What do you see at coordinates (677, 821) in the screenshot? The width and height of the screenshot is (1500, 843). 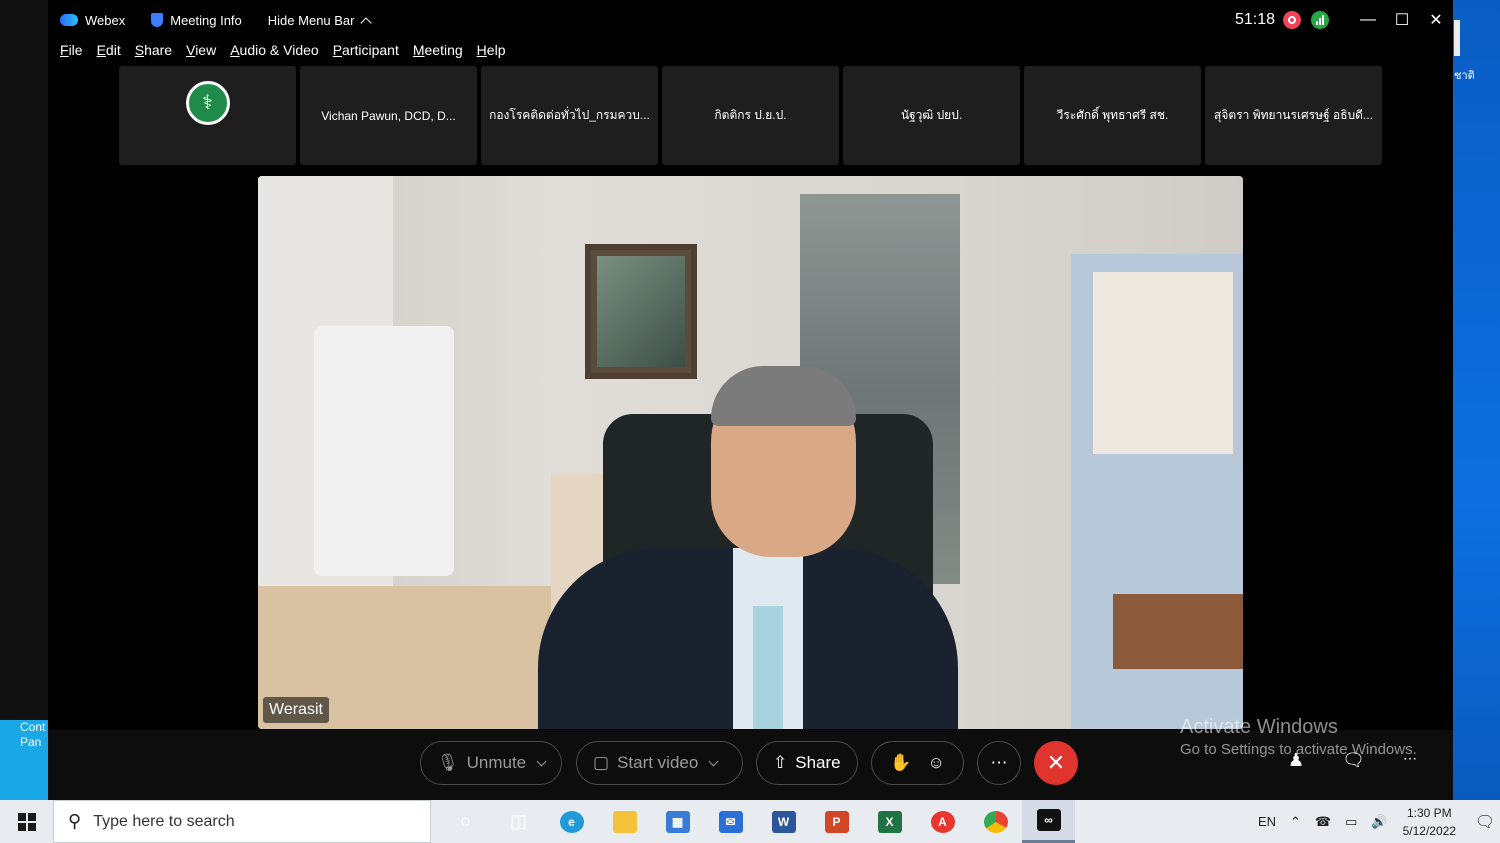 I see `store-icon: ▦` at bounding box center [677, 821].